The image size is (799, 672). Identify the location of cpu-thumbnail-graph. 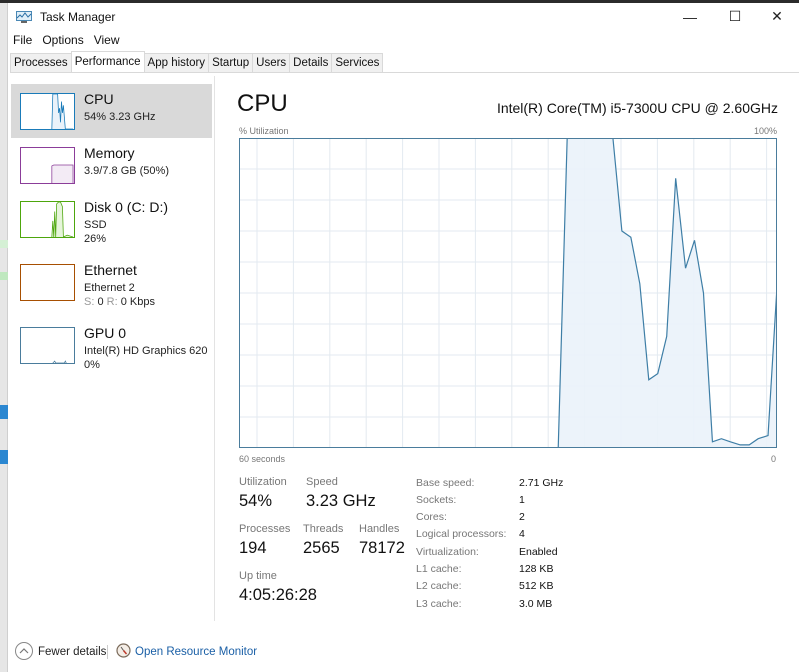
(47, 111).